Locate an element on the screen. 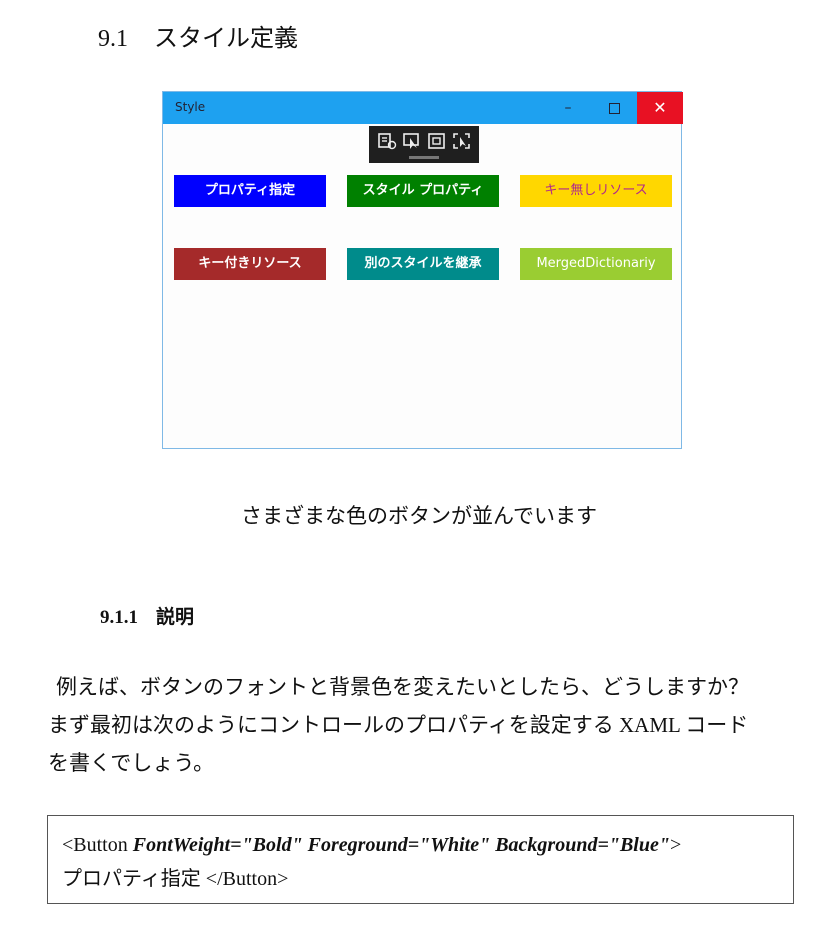  window-title: Style is located at coordinates (190, 107).